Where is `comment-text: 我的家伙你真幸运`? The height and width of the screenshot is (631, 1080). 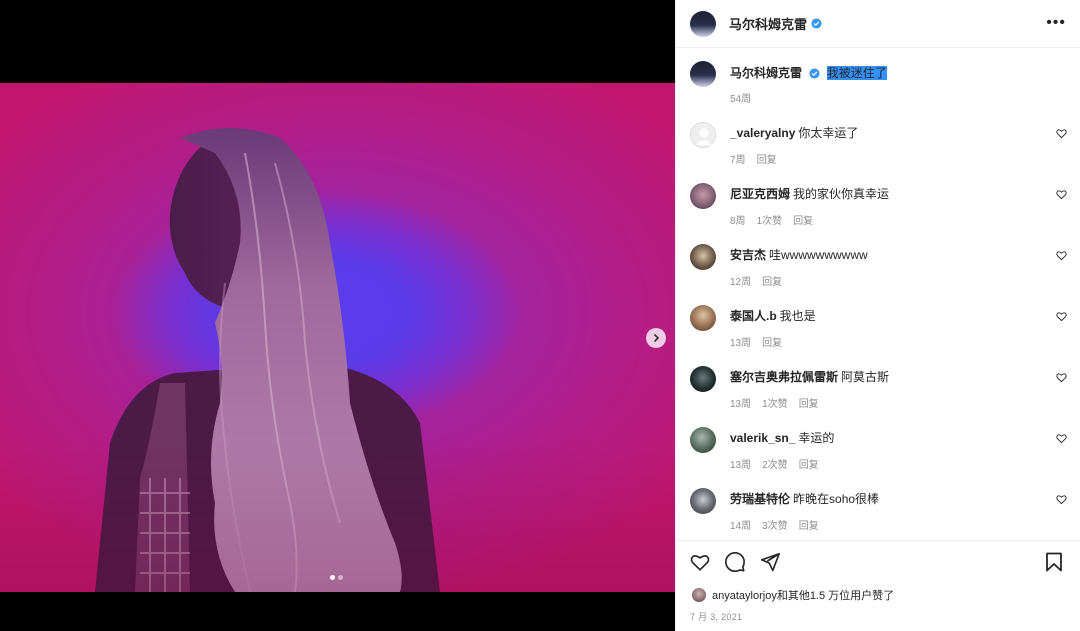
comment-text: 我的家伙你真幸运 is located at coordinates (841, 194).